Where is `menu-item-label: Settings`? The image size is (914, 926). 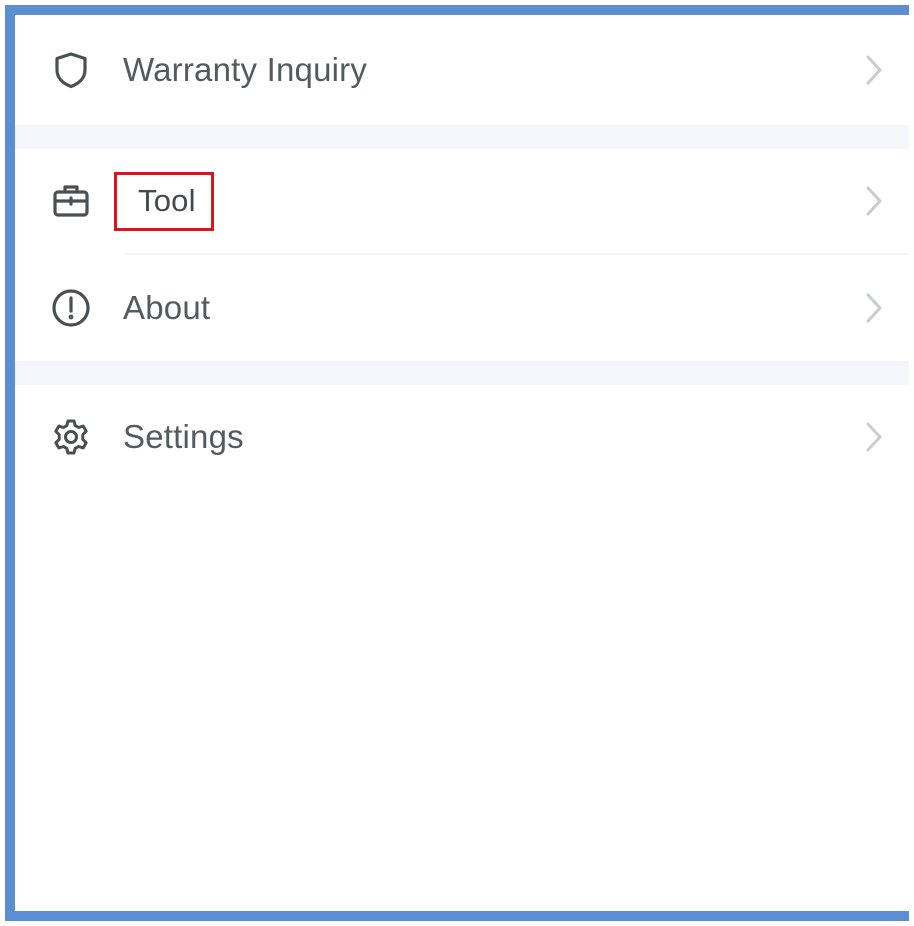 menu-item-label: Settings is located at coordinates (183, 436).